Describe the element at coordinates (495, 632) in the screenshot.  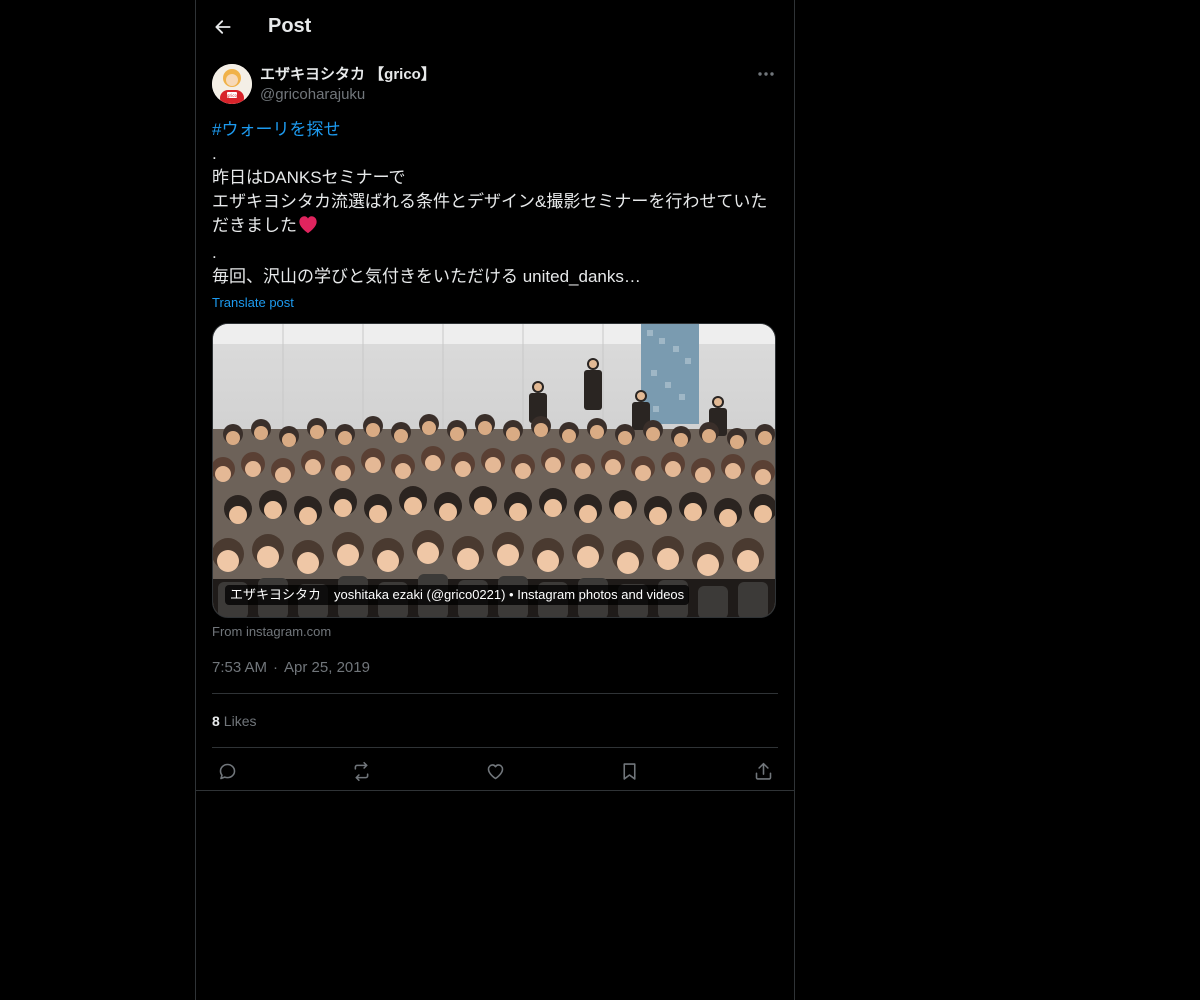
I see `card-source: From instagram.com` at that location.